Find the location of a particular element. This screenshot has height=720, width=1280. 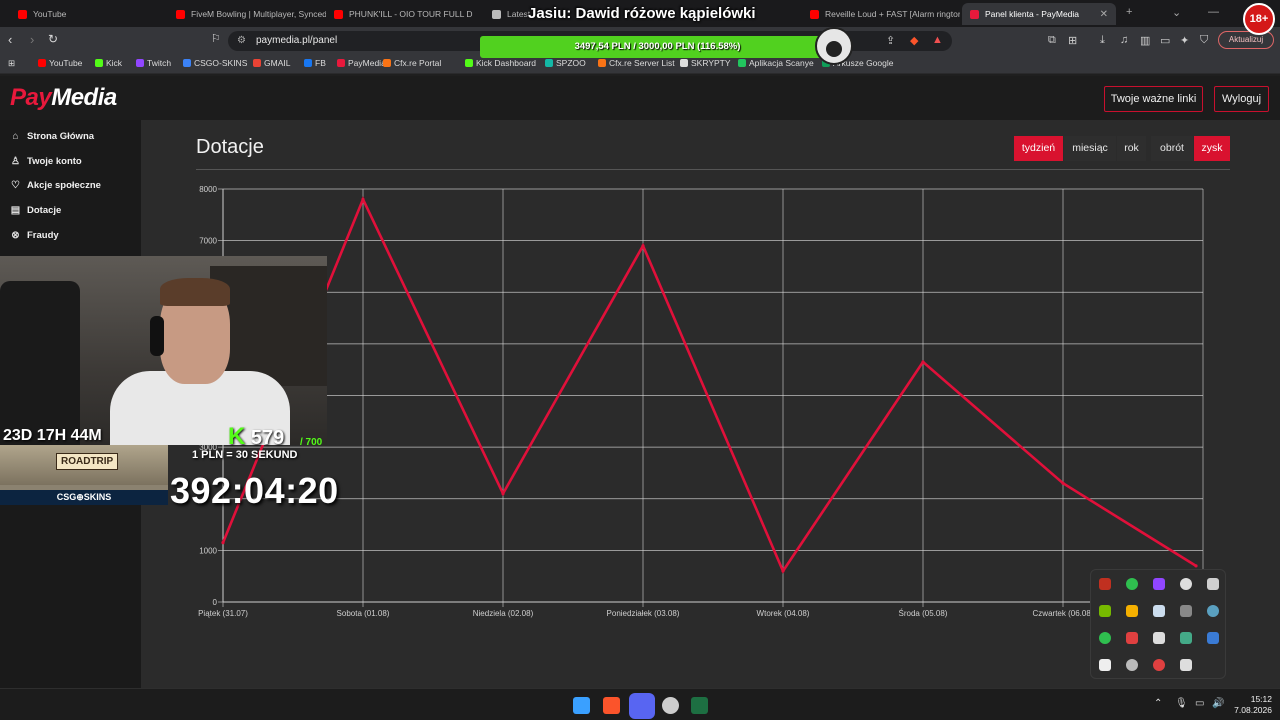

windows-start-icon is located at coordinates (581, 705).